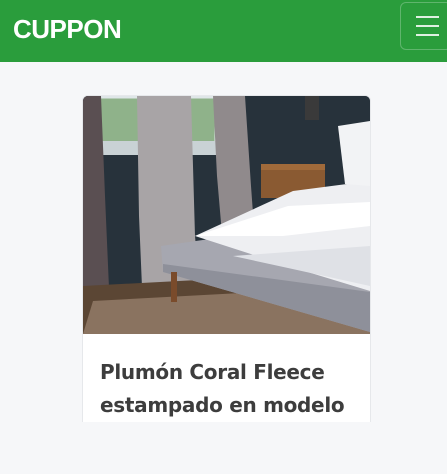 The image size is (447, 474). What do you see at coordinates (423, 26) in the screenshot?
I see `menu-toggle-button` at bounding box center [423, 26].